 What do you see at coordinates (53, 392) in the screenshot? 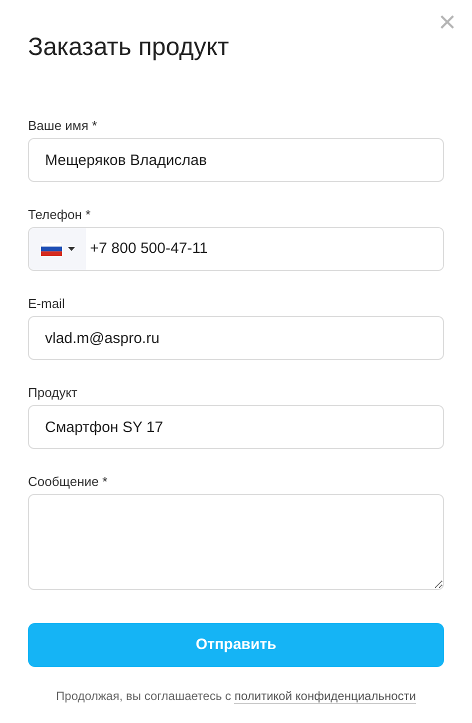
I see `field-label: Продукт` at bounding box center [53, 392].